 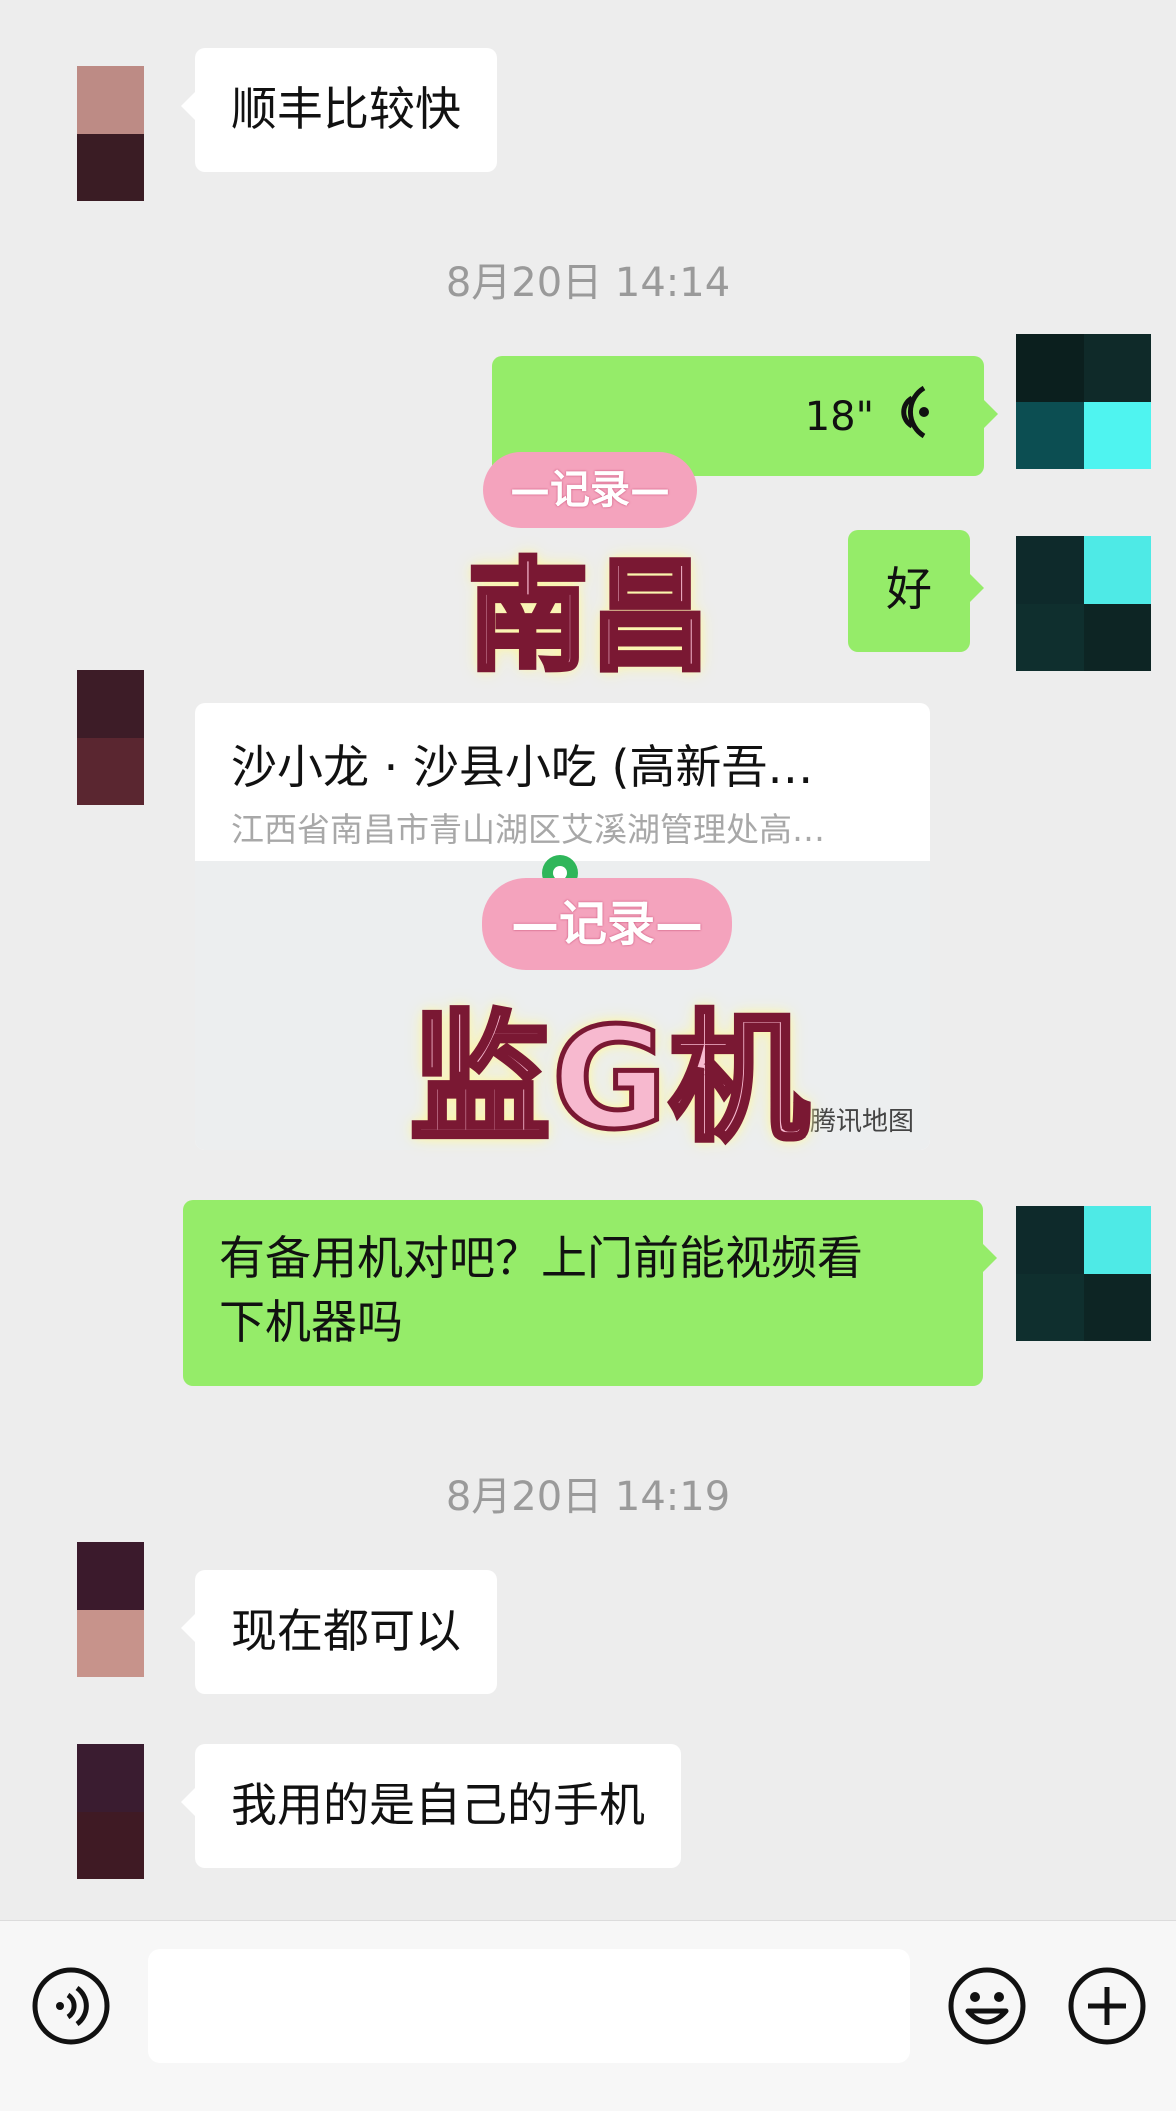 I want to click on timestamp: 8月20日 14:19, so click(x=588, y=1497).